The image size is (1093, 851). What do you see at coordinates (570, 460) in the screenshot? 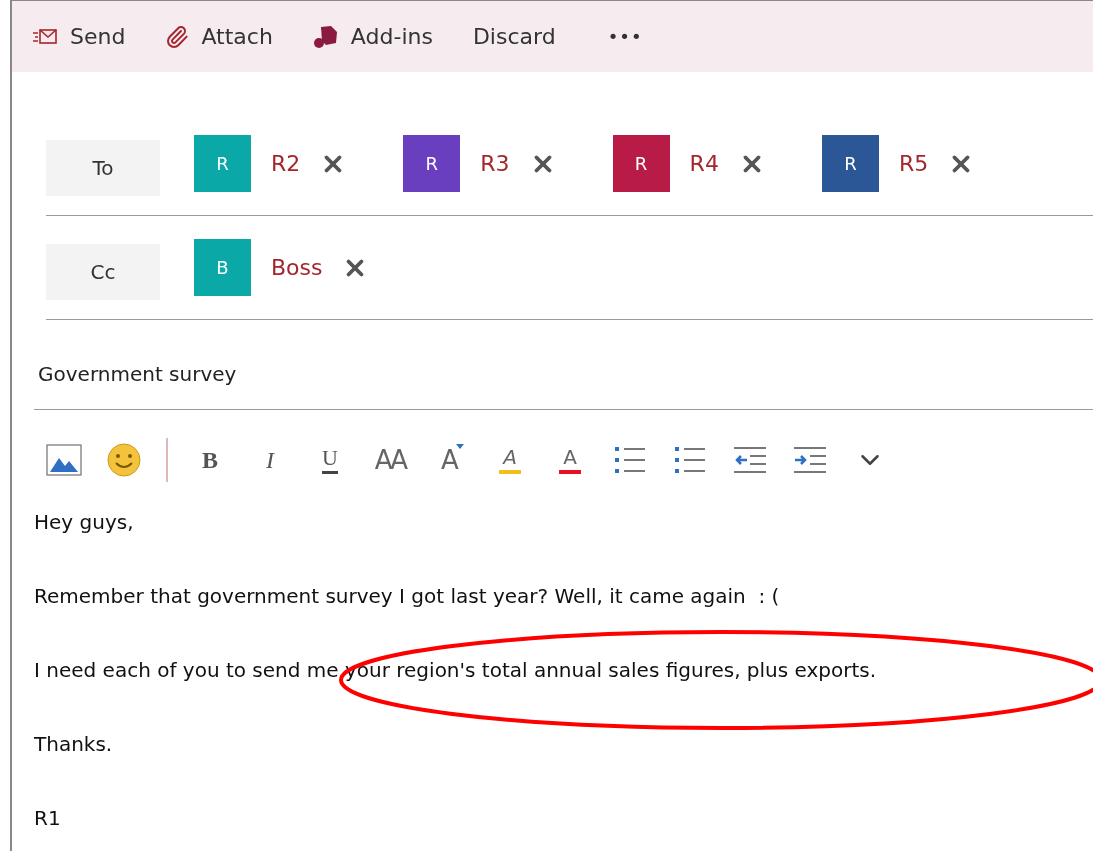
I see `font-color-button: A` at bounding box center [570, 460].